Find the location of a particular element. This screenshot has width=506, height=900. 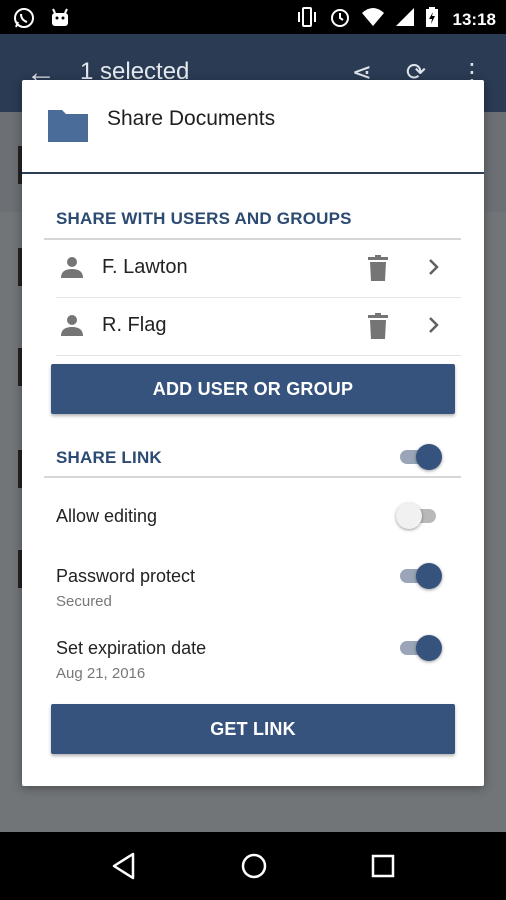

password-protect-label: Password protect is located at coordinates (126, 576).